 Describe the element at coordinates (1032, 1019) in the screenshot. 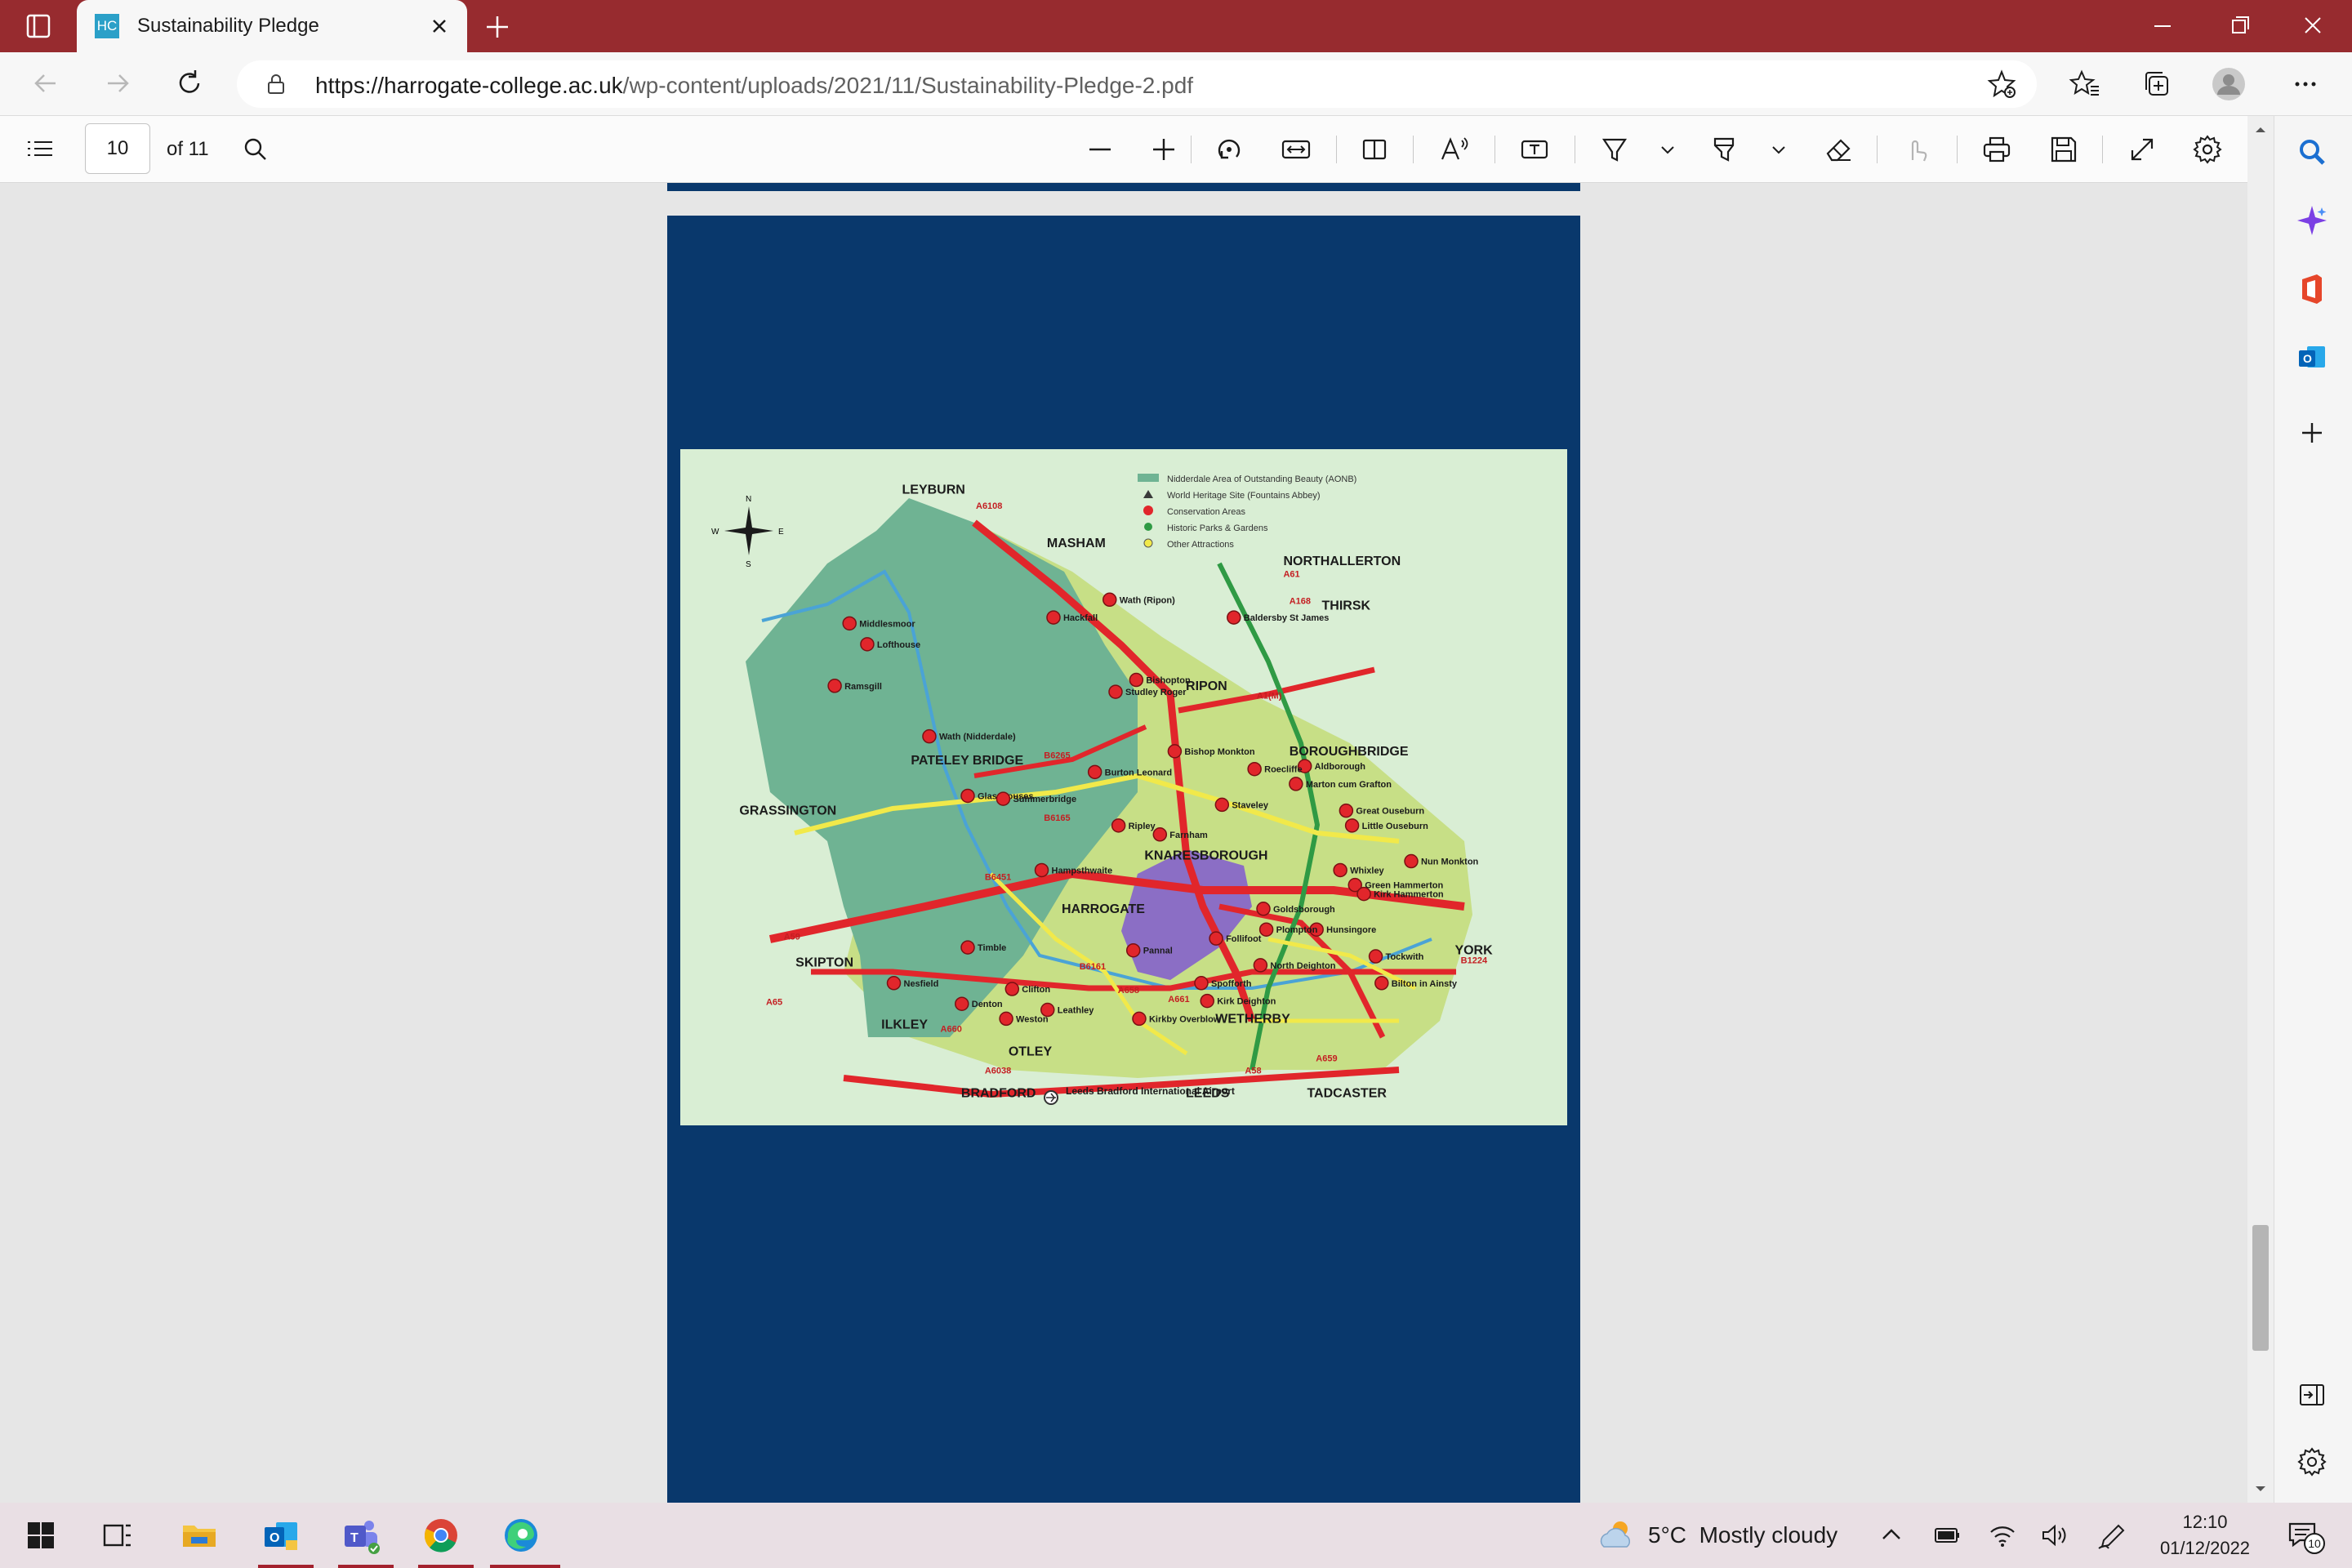

I see `place-label: Weston` at that location.